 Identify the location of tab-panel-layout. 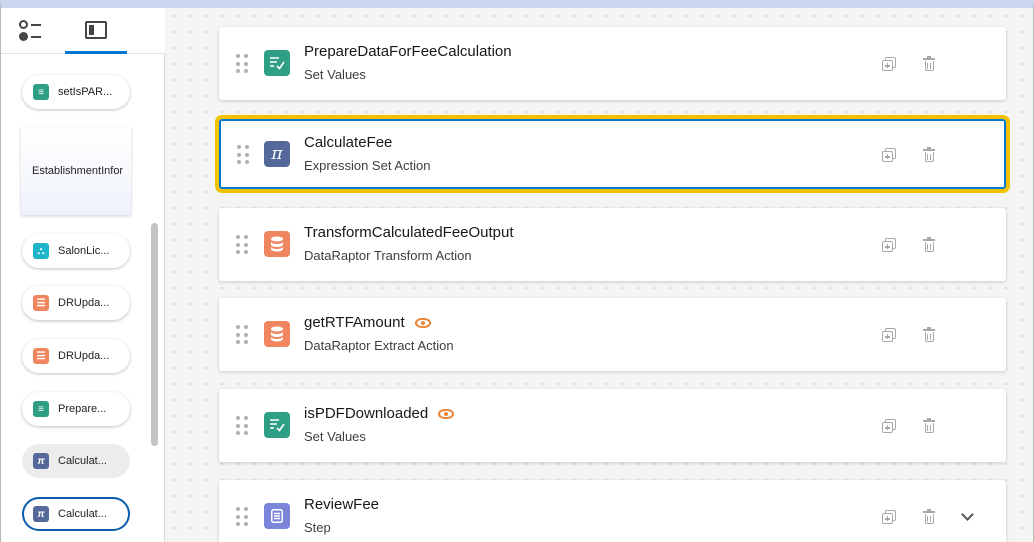
(96, 31).